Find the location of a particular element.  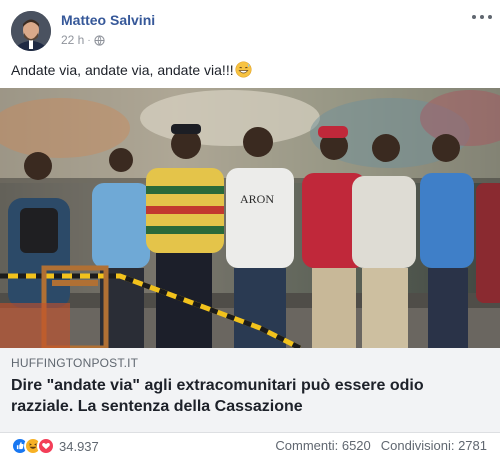

author-avatar is located at coordinates (31, 31).